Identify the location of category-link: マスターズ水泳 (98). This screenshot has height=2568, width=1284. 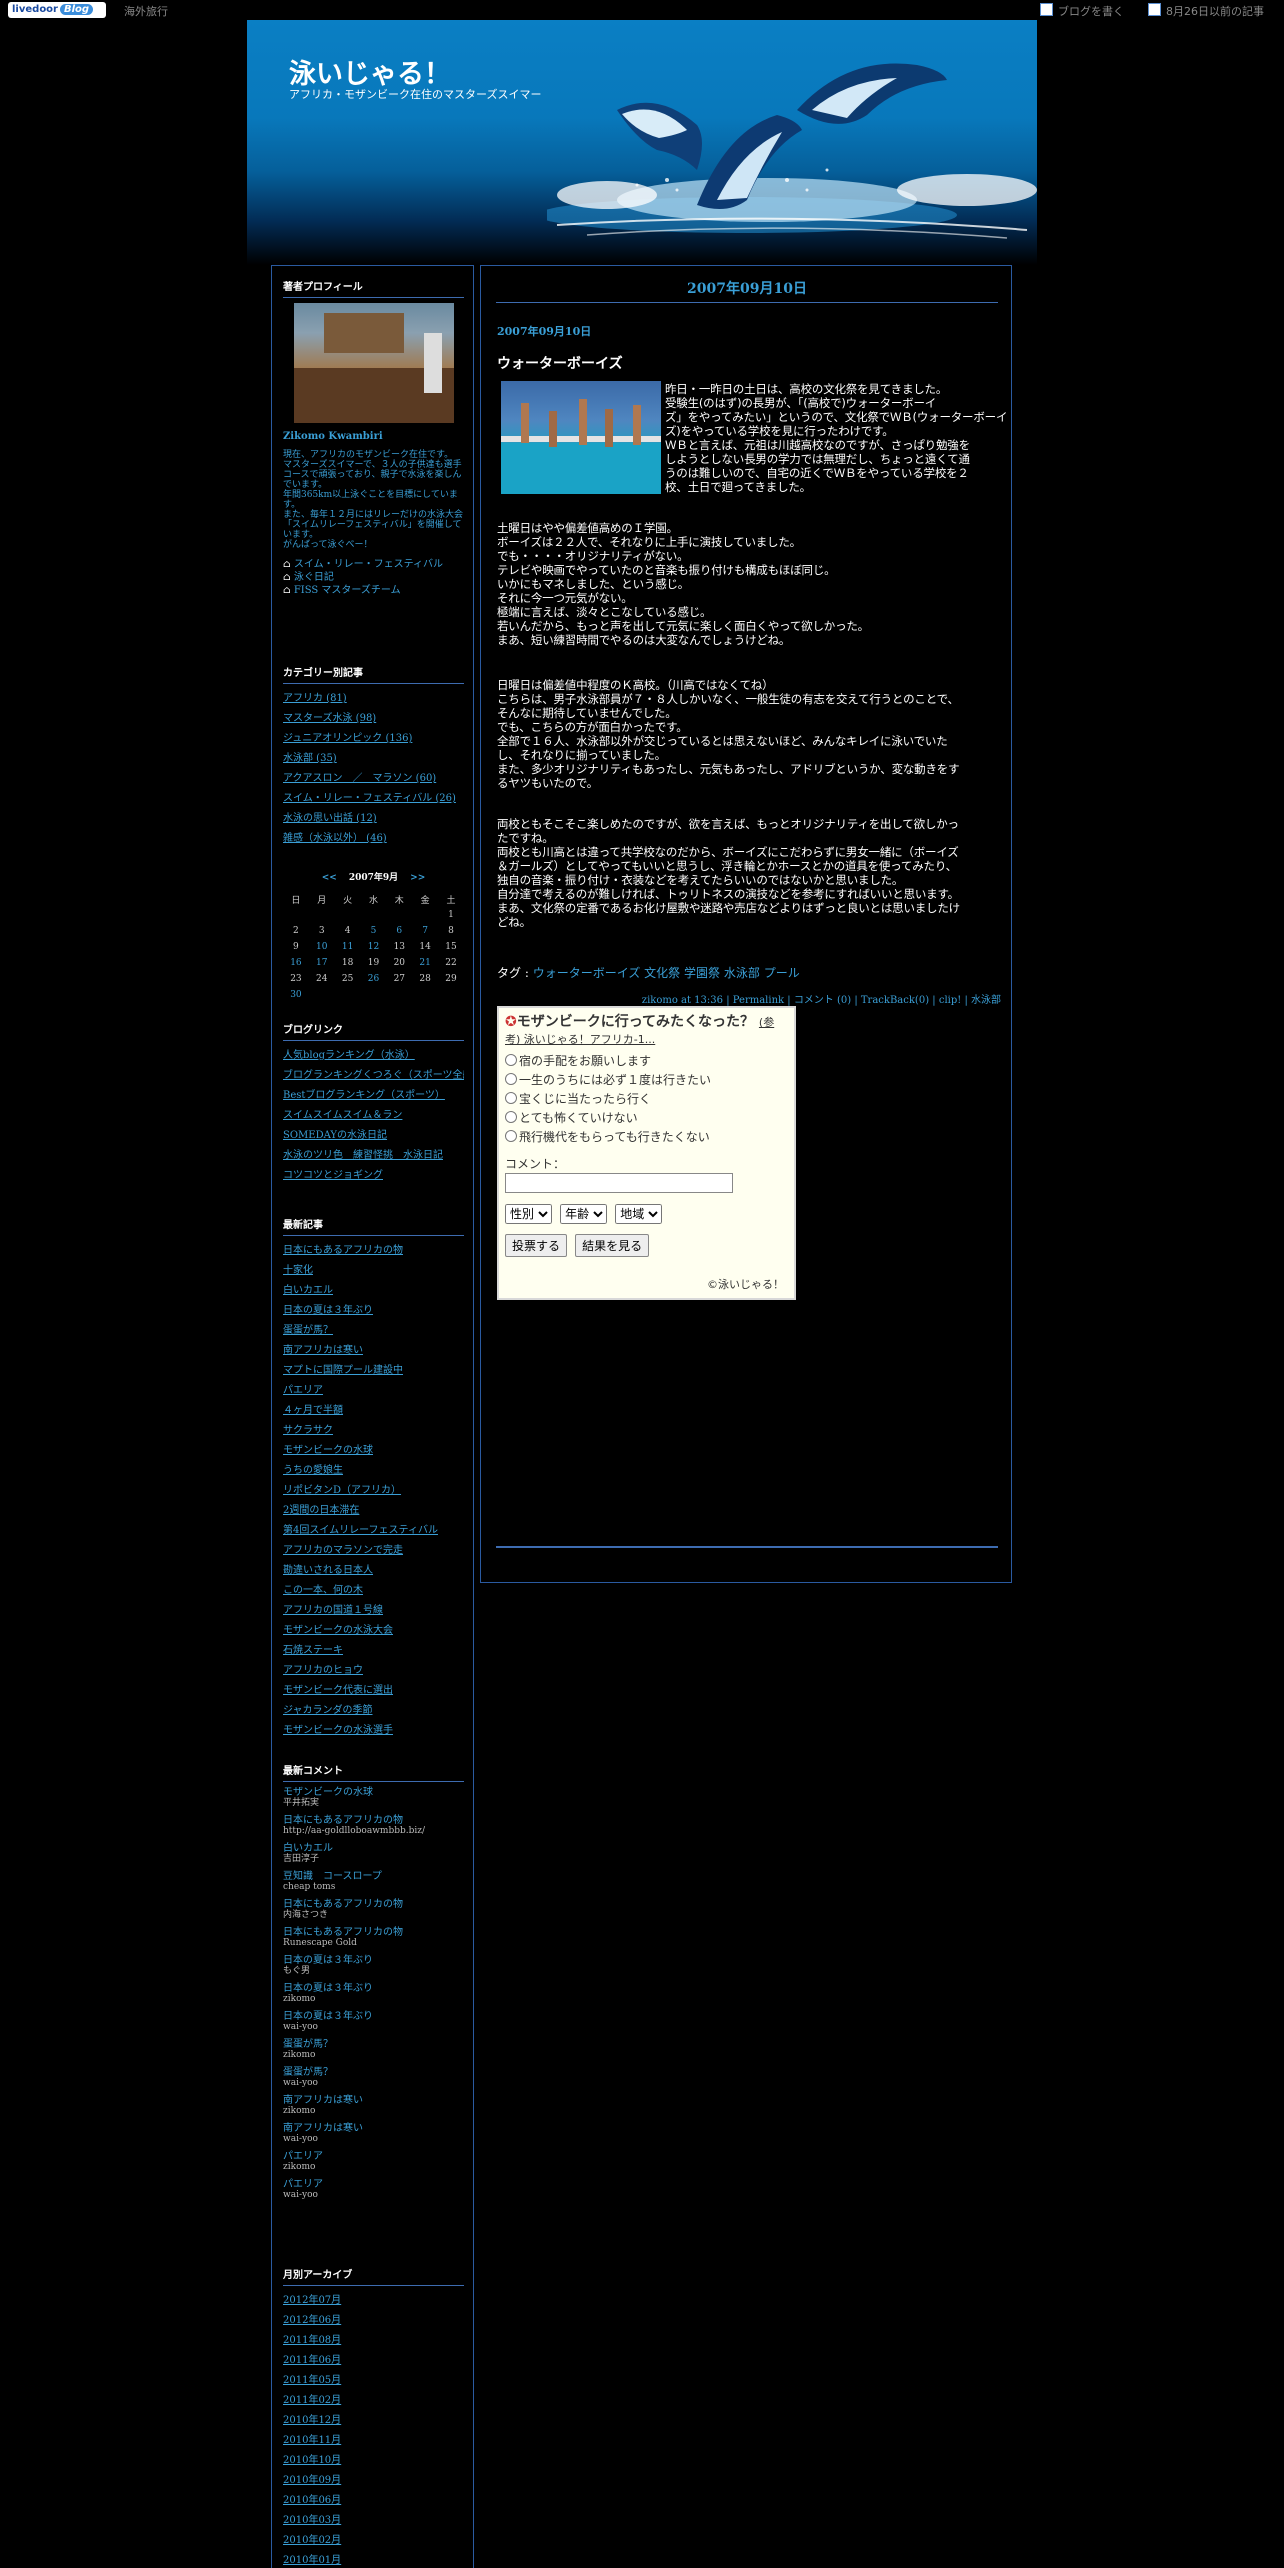
(373, 719).